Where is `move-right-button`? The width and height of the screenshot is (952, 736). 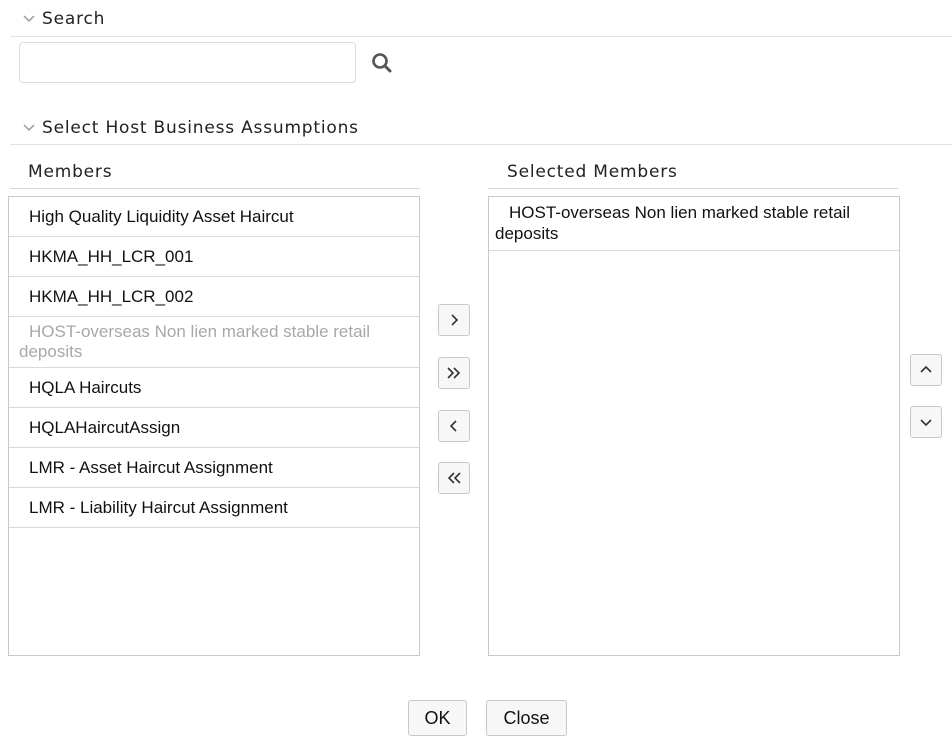 move-right-button is located at coordinates (454, 320).